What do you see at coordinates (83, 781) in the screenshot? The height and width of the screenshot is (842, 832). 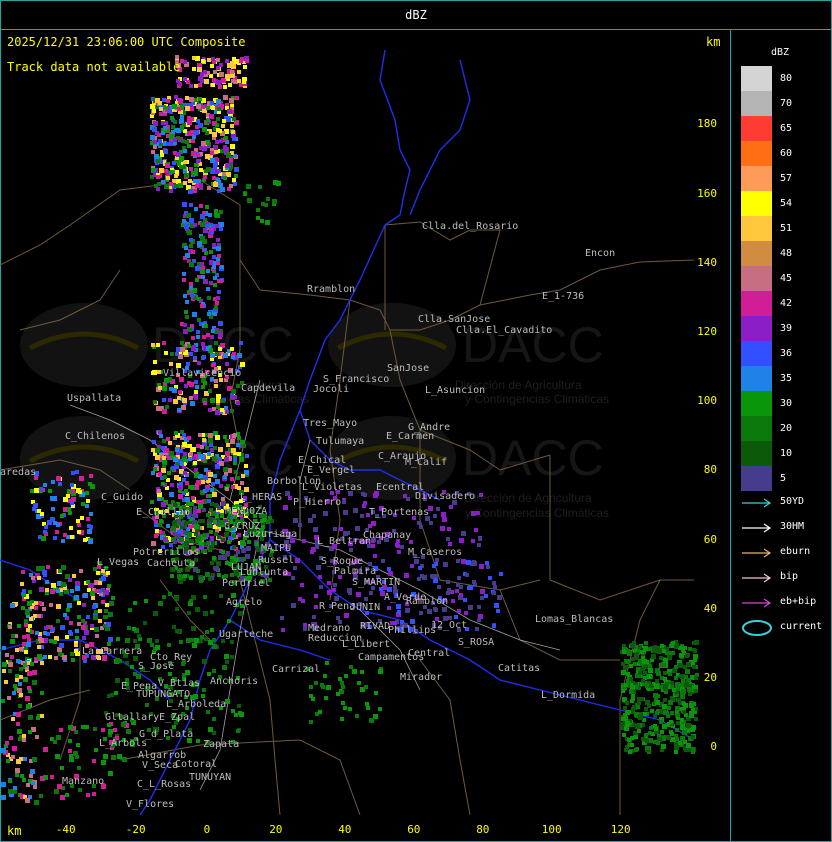 I see `place-label: Manzano` at bounding box center [83, 781].